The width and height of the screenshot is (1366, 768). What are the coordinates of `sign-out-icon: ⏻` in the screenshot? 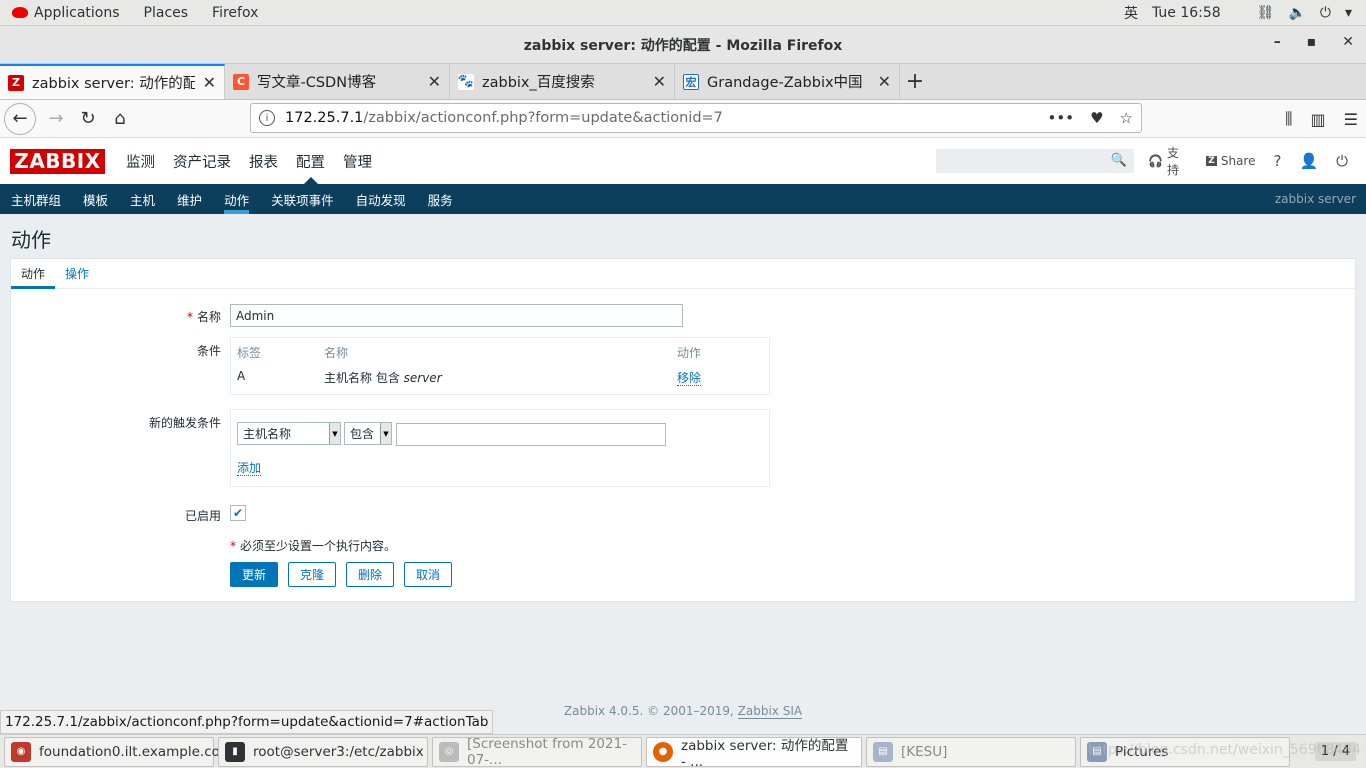 It's located at (1342, 161).